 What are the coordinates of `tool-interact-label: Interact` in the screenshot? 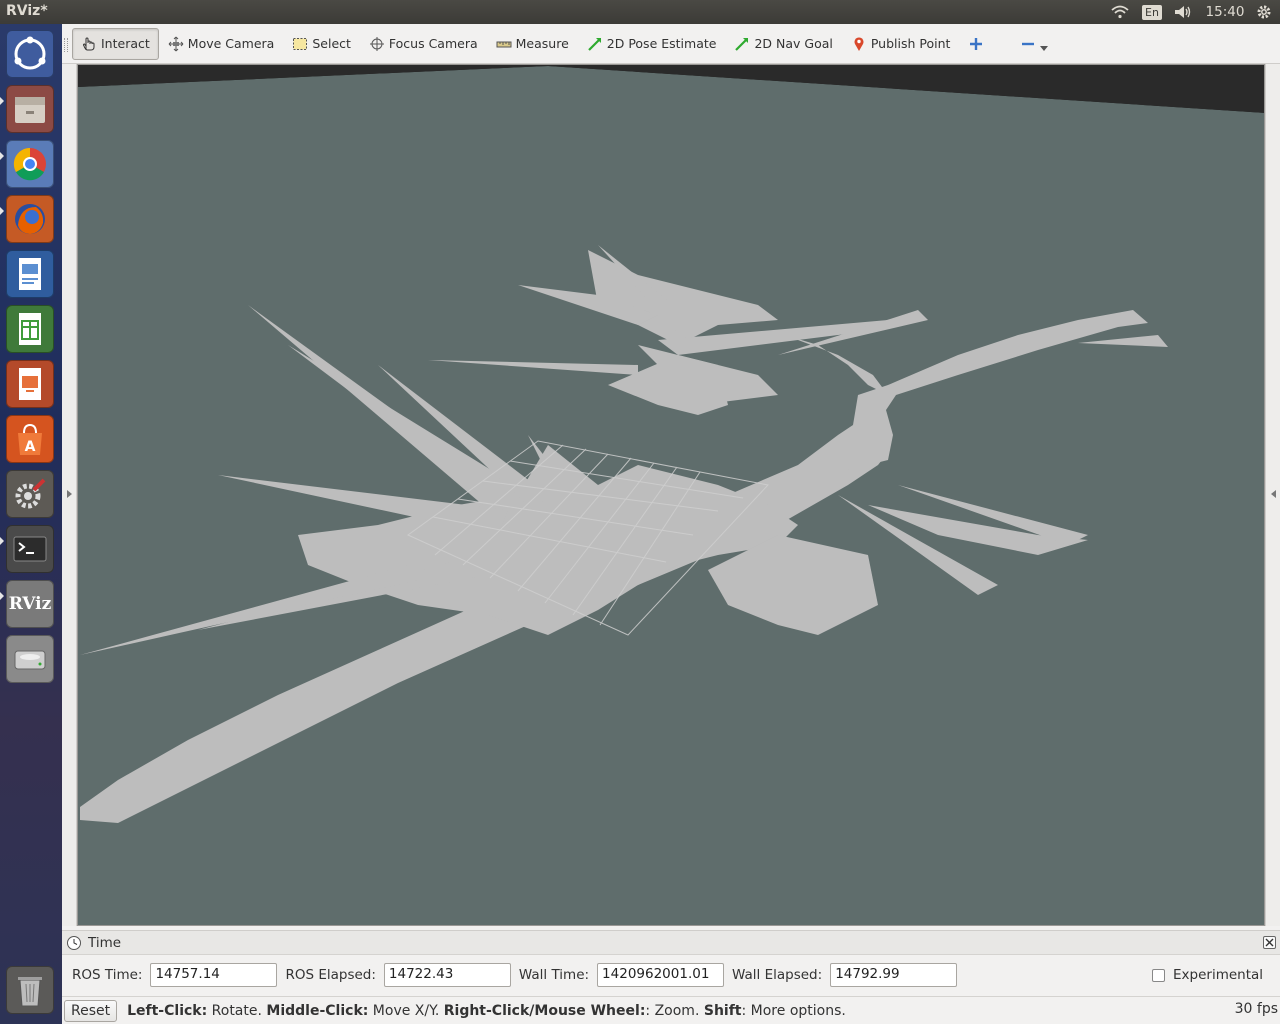 It's located at (125, 43).